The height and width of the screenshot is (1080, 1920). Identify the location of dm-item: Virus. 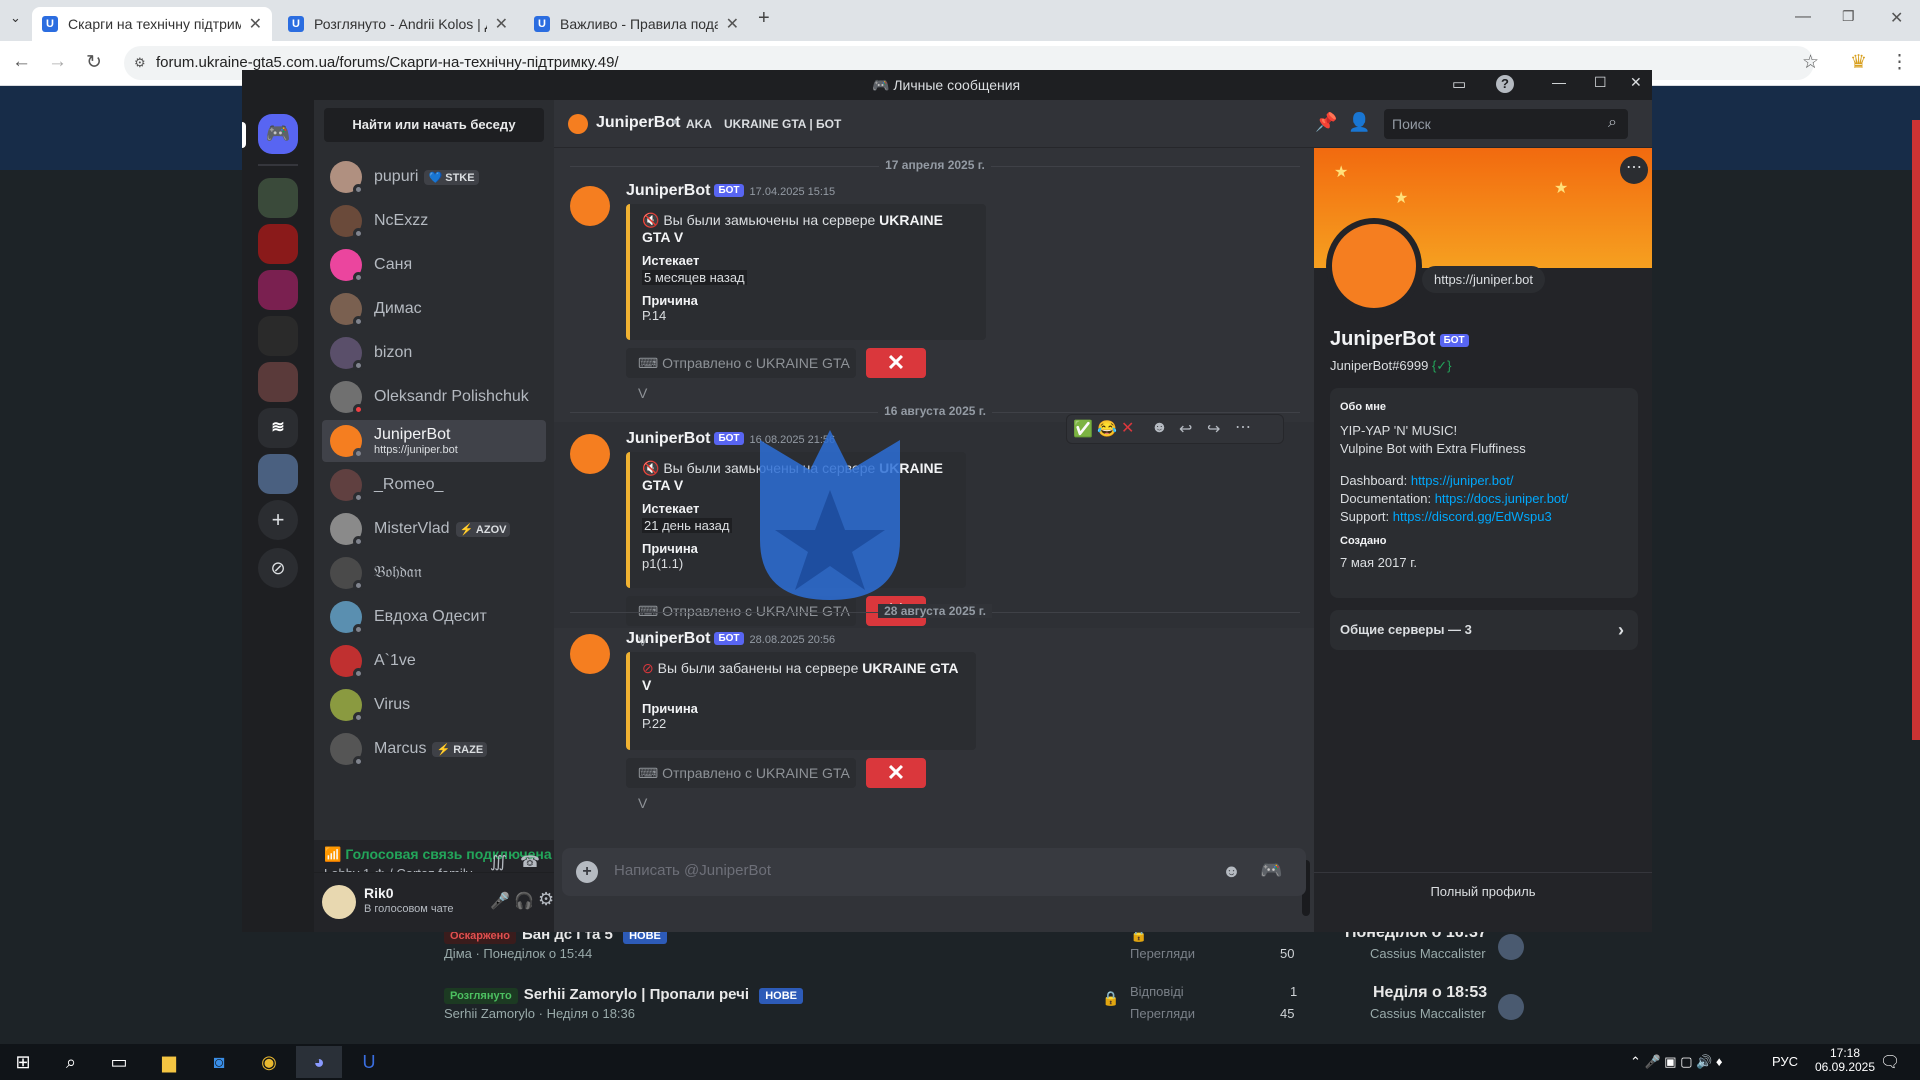
(434, 705).